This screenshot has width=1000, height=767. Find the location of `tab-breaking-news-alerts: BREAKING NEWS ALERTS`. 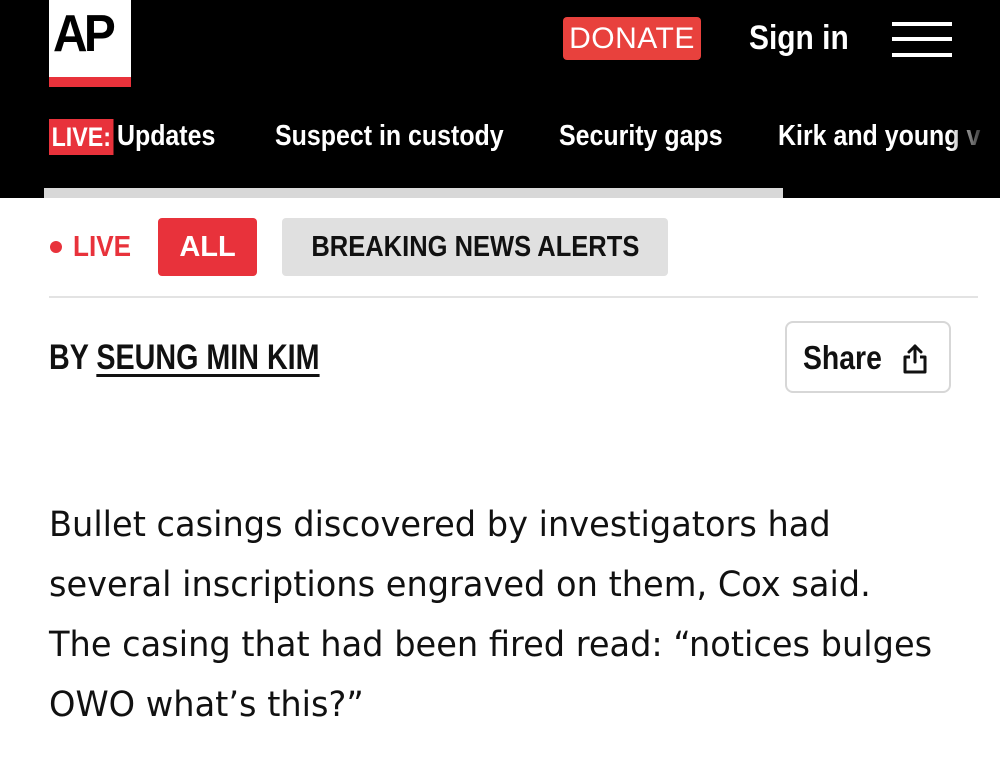

tab-breaking-news-alerts: BREAKING NEWS ALERTS is located at coordinates (475, 247).